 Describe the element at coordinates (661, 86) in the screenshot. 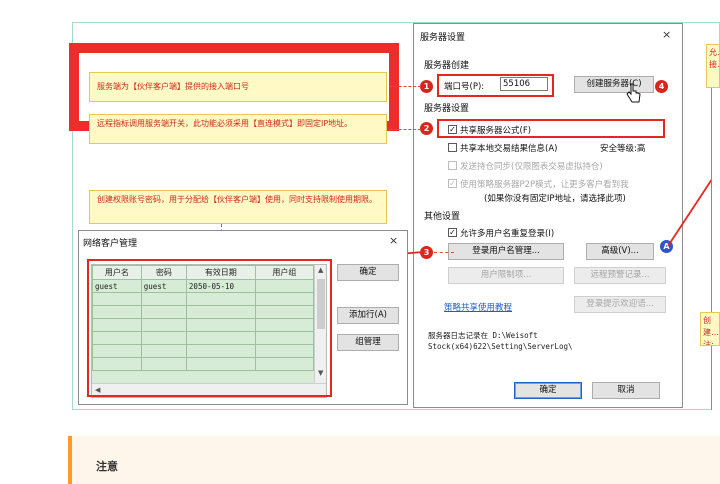

I see `badge-4: 4` at that location.